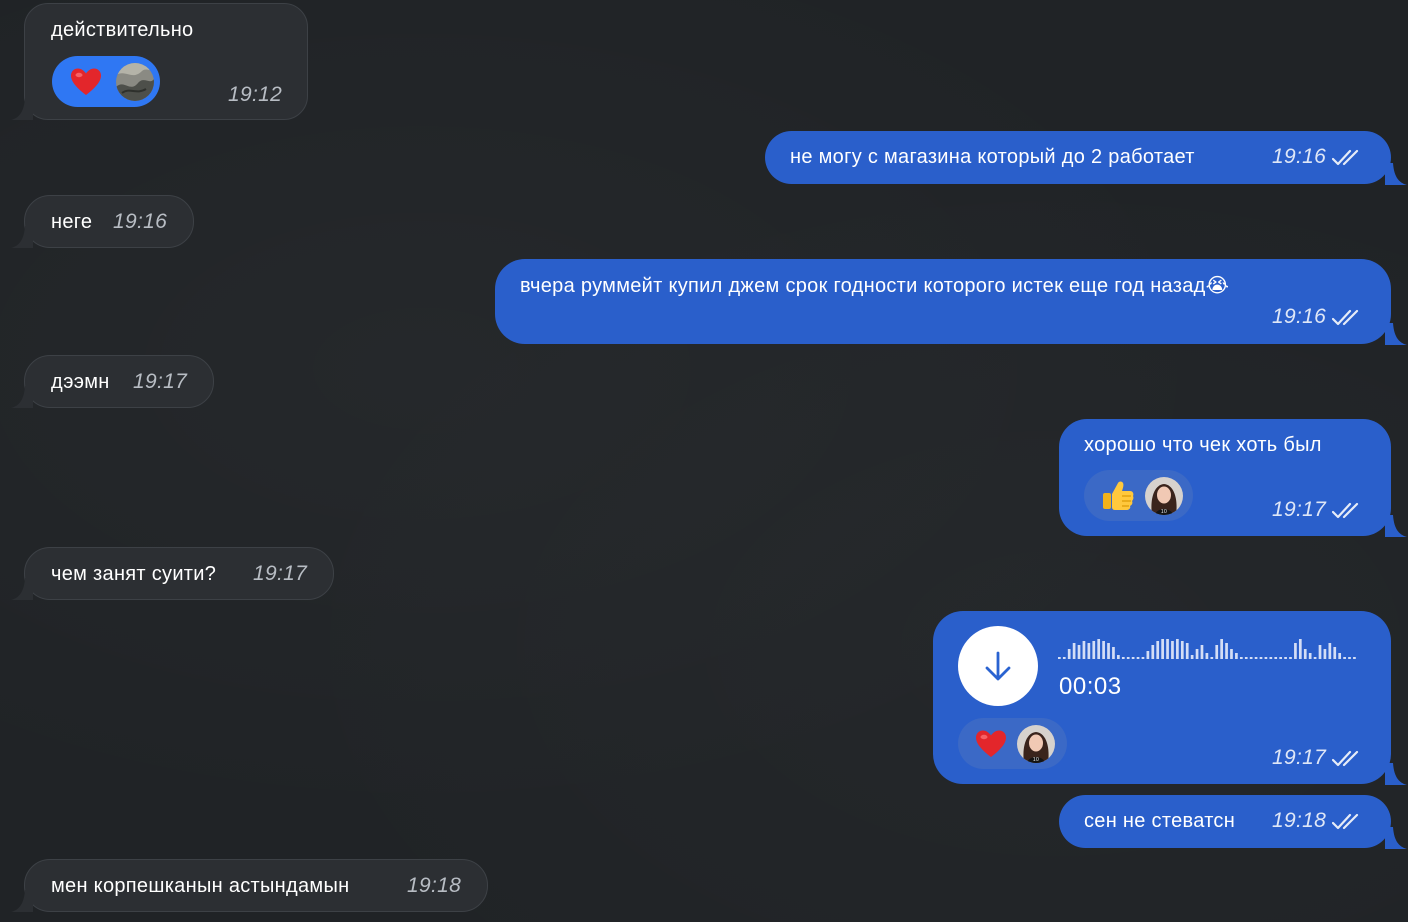 The width and height of the screenshot is (1408, 922). What do you see at coordinates (255, 94) in the screenshot?
I see `message-time: 19:12` at bounding box center [255, 94].